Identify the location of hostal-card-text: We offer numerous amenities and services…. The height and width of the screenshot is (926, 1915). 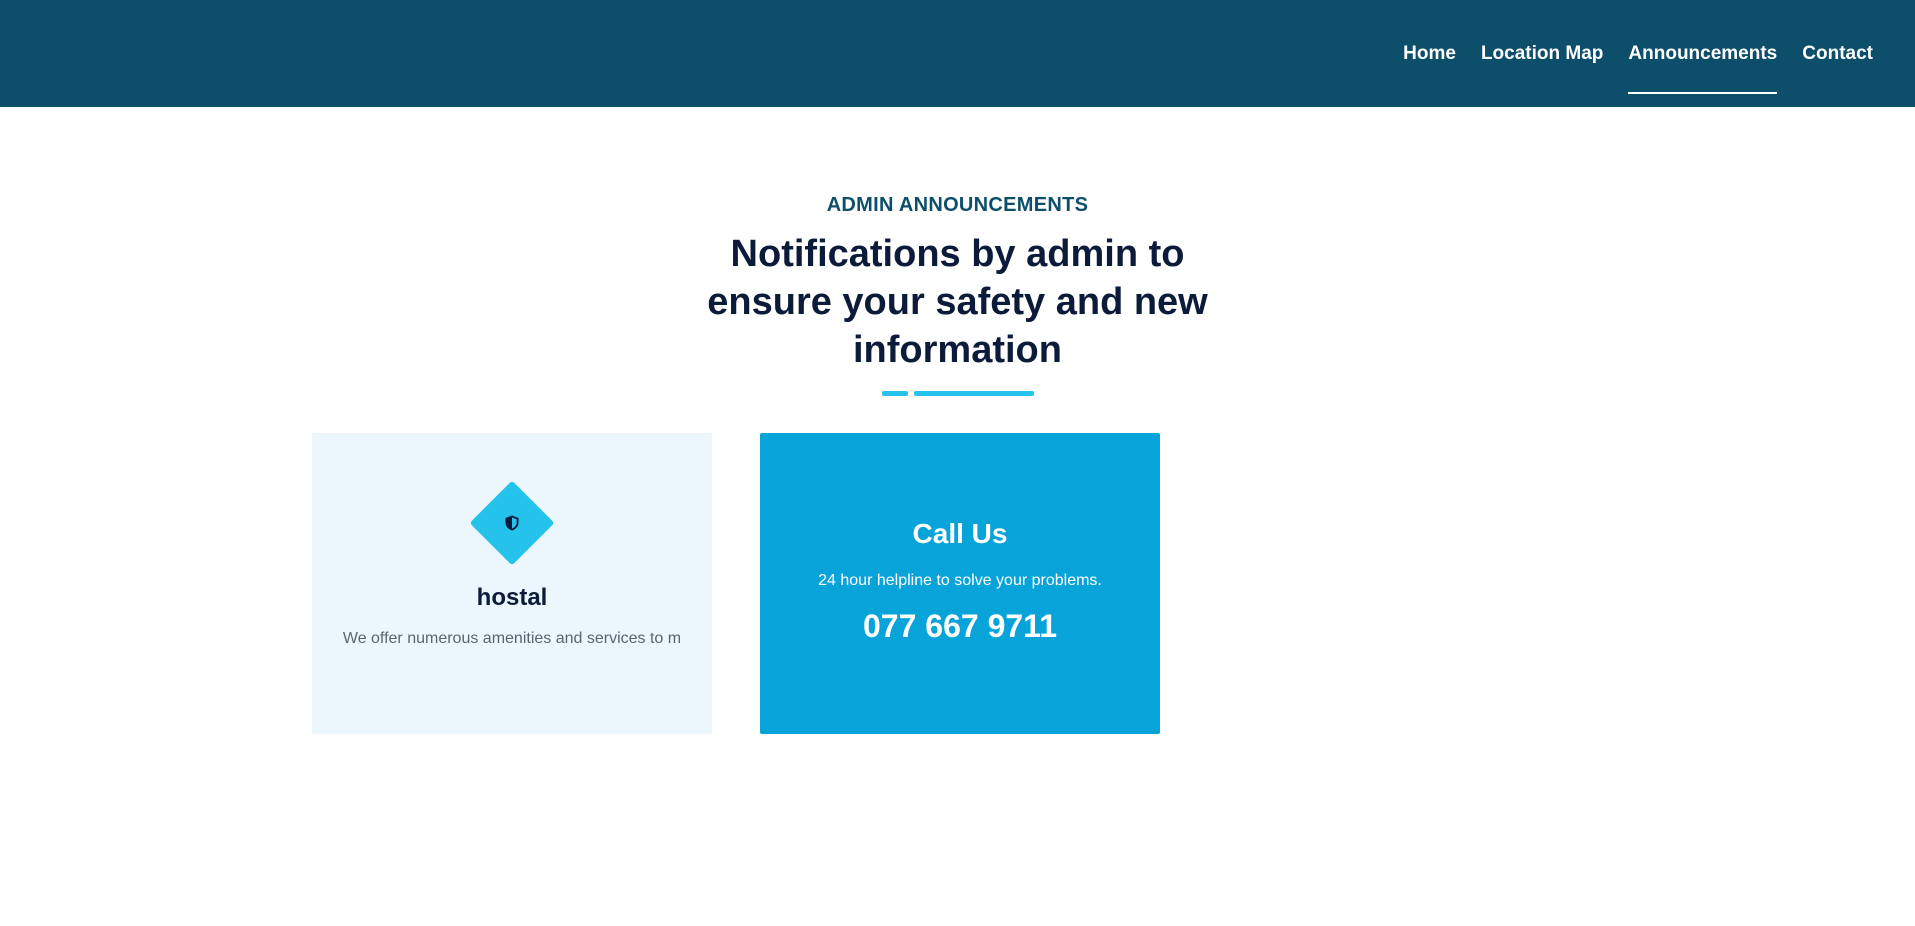
(512, 638).